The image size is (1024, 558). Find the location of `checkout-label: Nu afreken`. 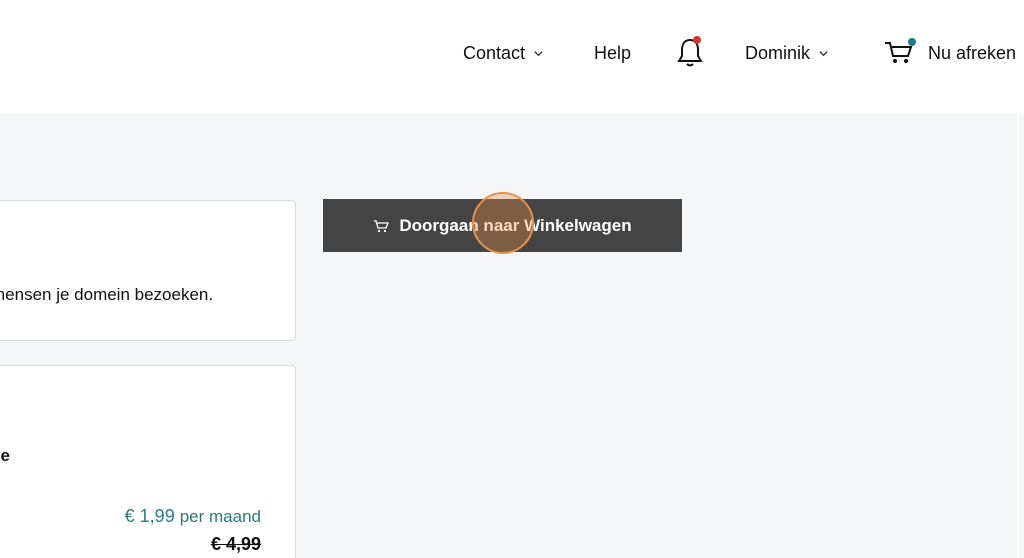

checkout-label: Nu afreken is located at coordinates (972, 52).